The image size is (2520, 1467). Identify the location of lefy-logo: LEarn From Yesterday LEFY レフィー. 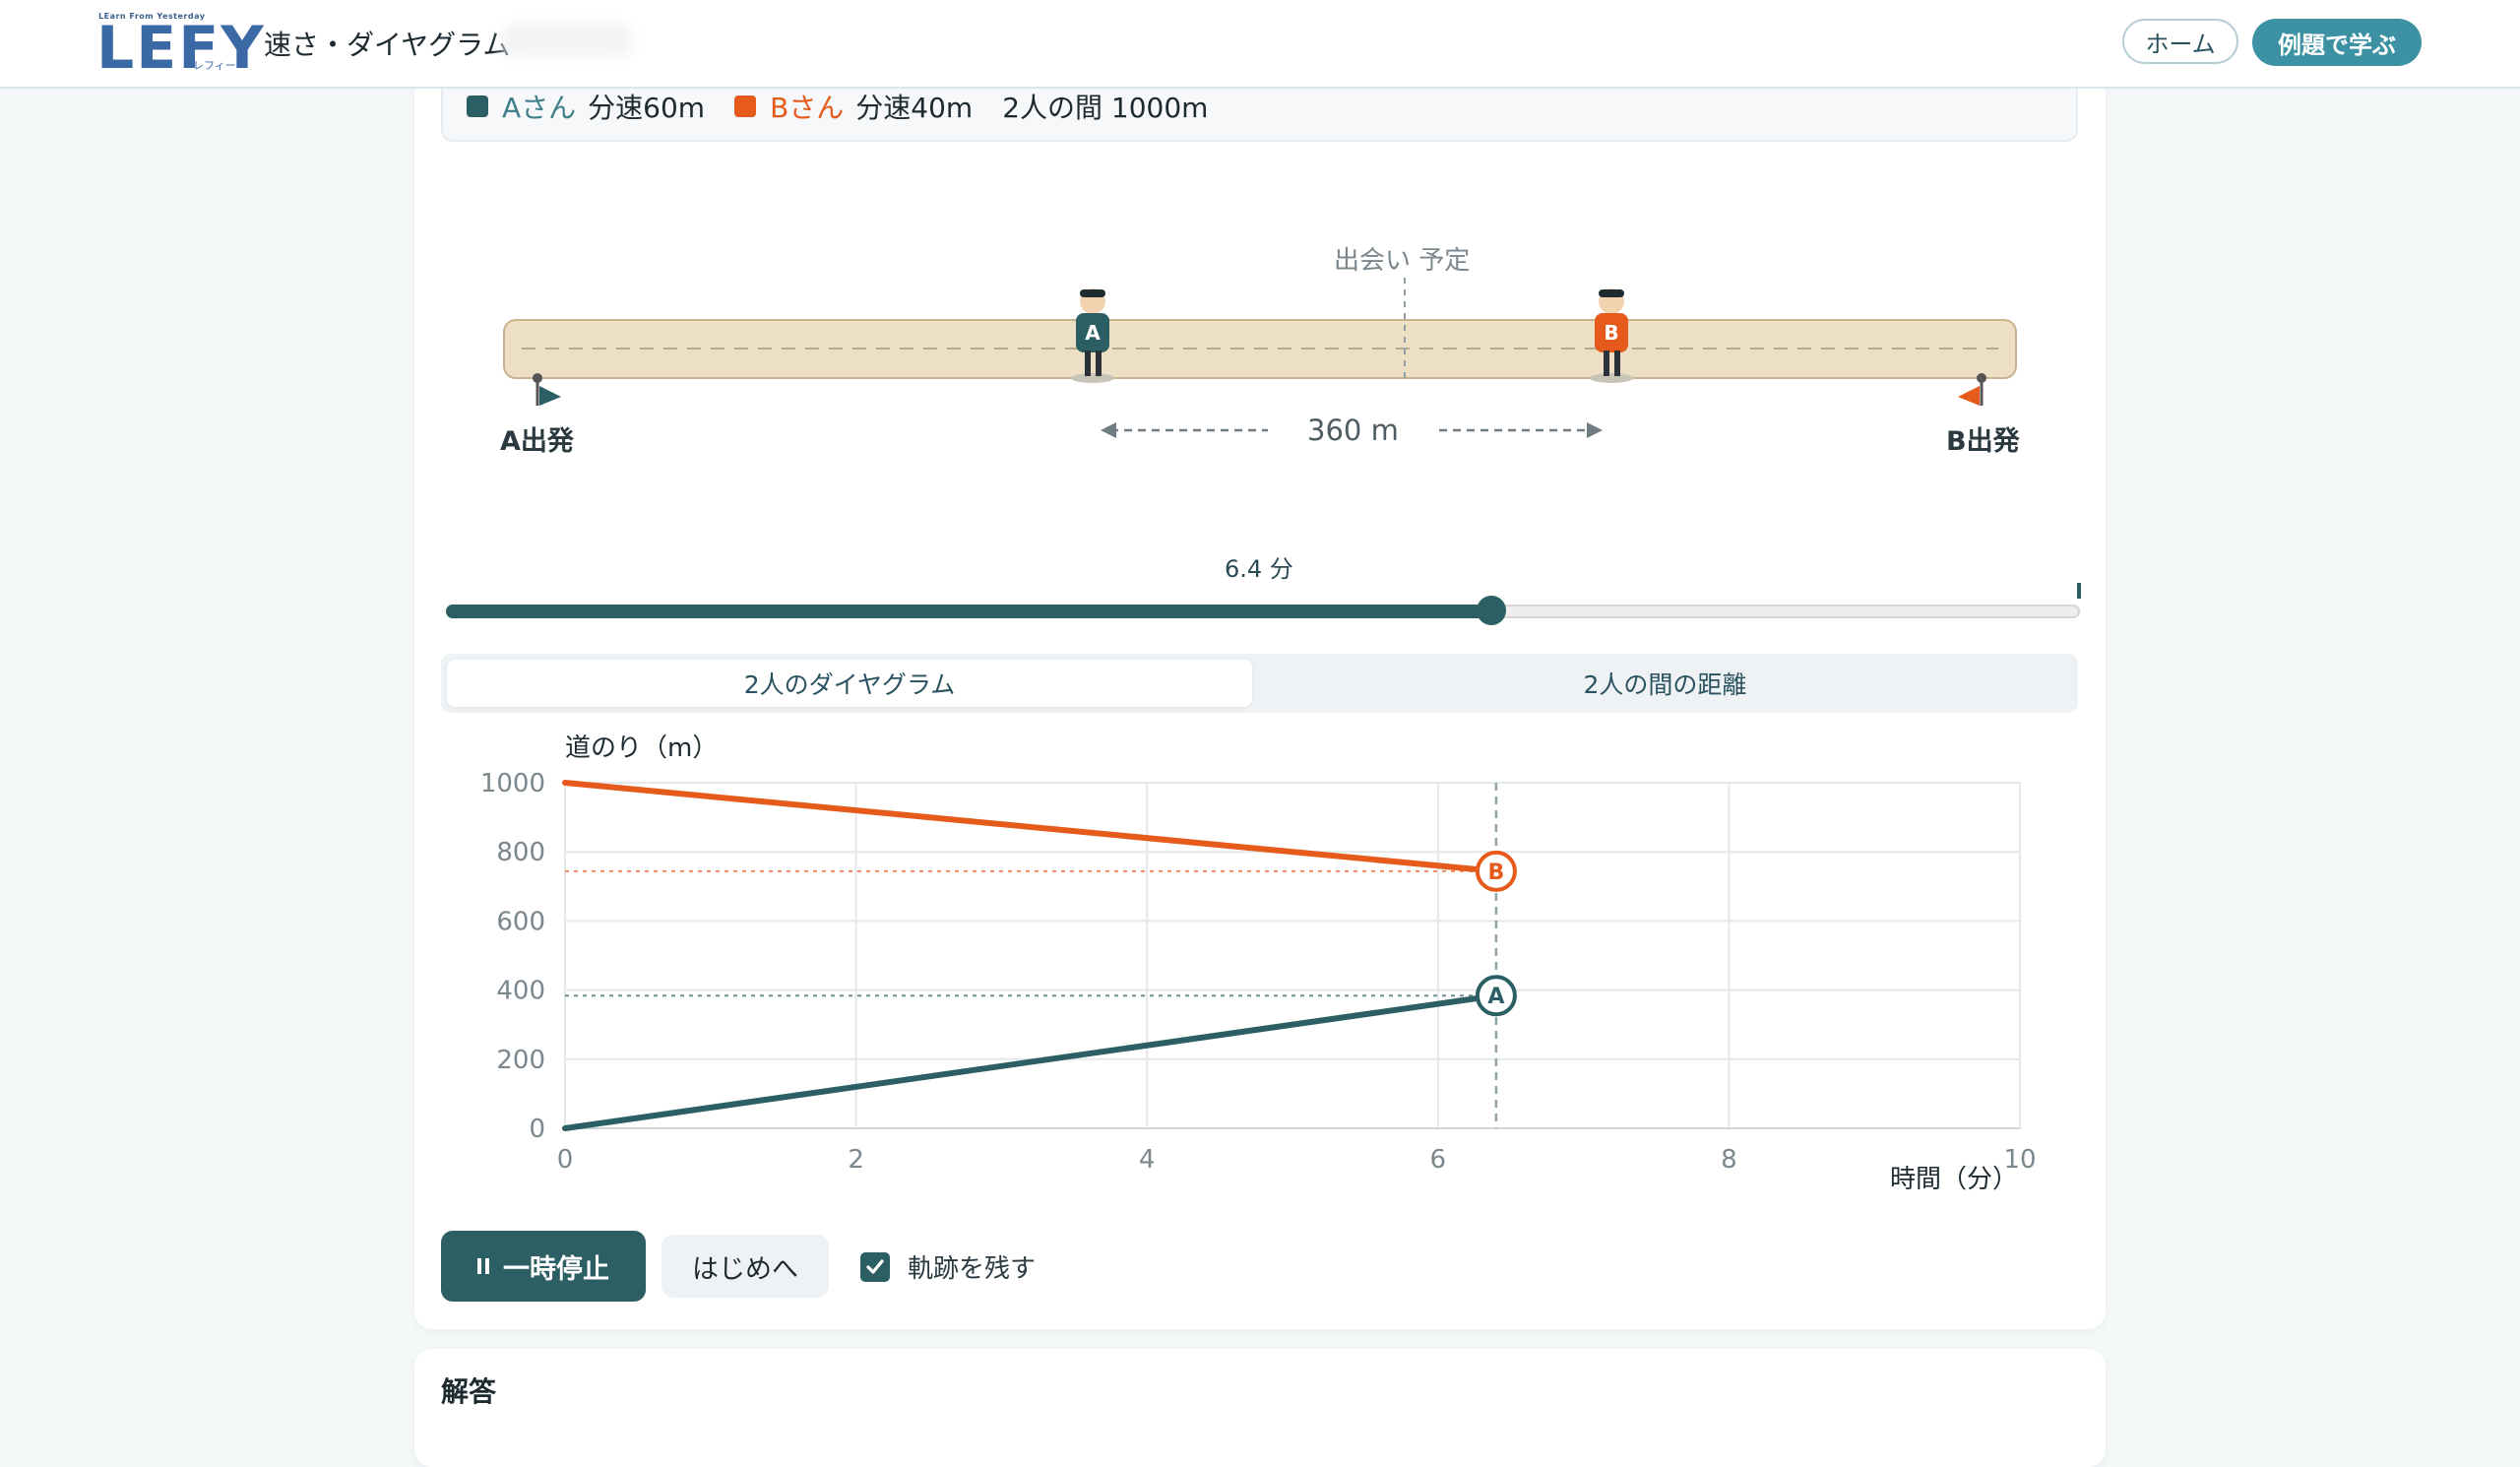
(180, 45).